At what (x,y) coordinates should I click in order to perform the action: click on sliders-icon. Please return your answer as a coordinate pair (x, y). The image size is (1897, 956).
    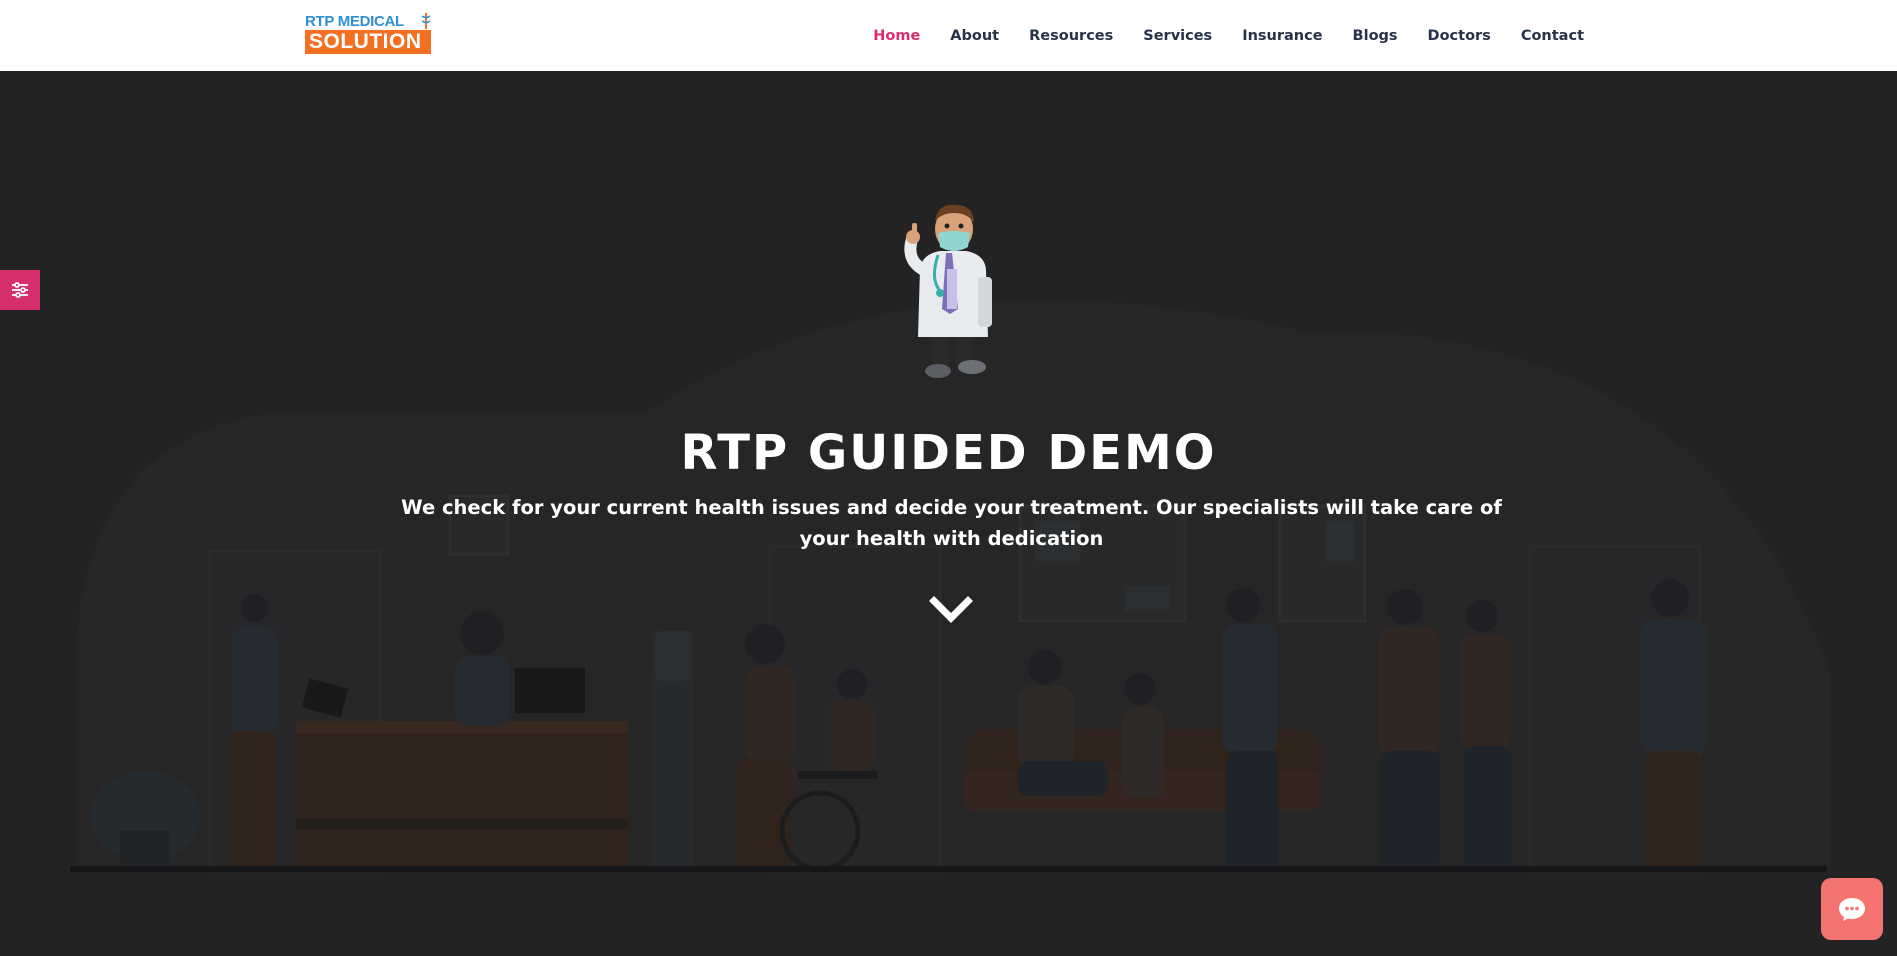
    Looking at the image, I should click on (20, 290).